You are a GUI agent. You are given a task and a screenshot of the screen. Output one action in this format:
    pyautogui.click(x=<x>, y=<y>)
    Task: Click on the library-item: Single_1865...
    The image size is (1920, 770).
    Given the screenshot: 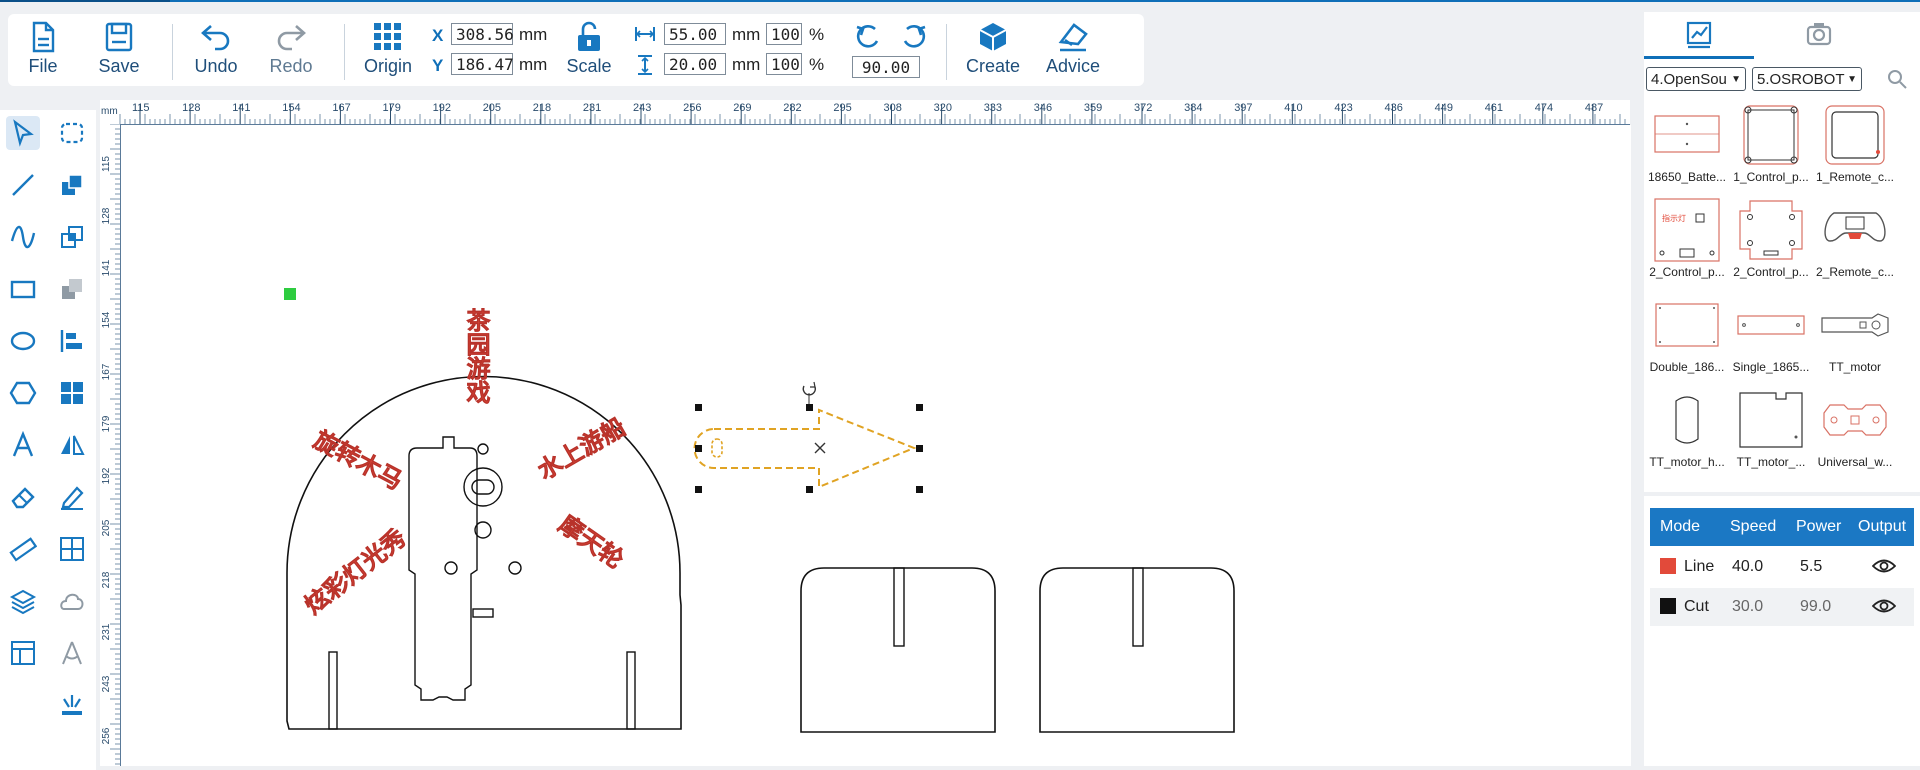 What is the action you would take?
    pyautogui.click(x=1771, y=337)
    